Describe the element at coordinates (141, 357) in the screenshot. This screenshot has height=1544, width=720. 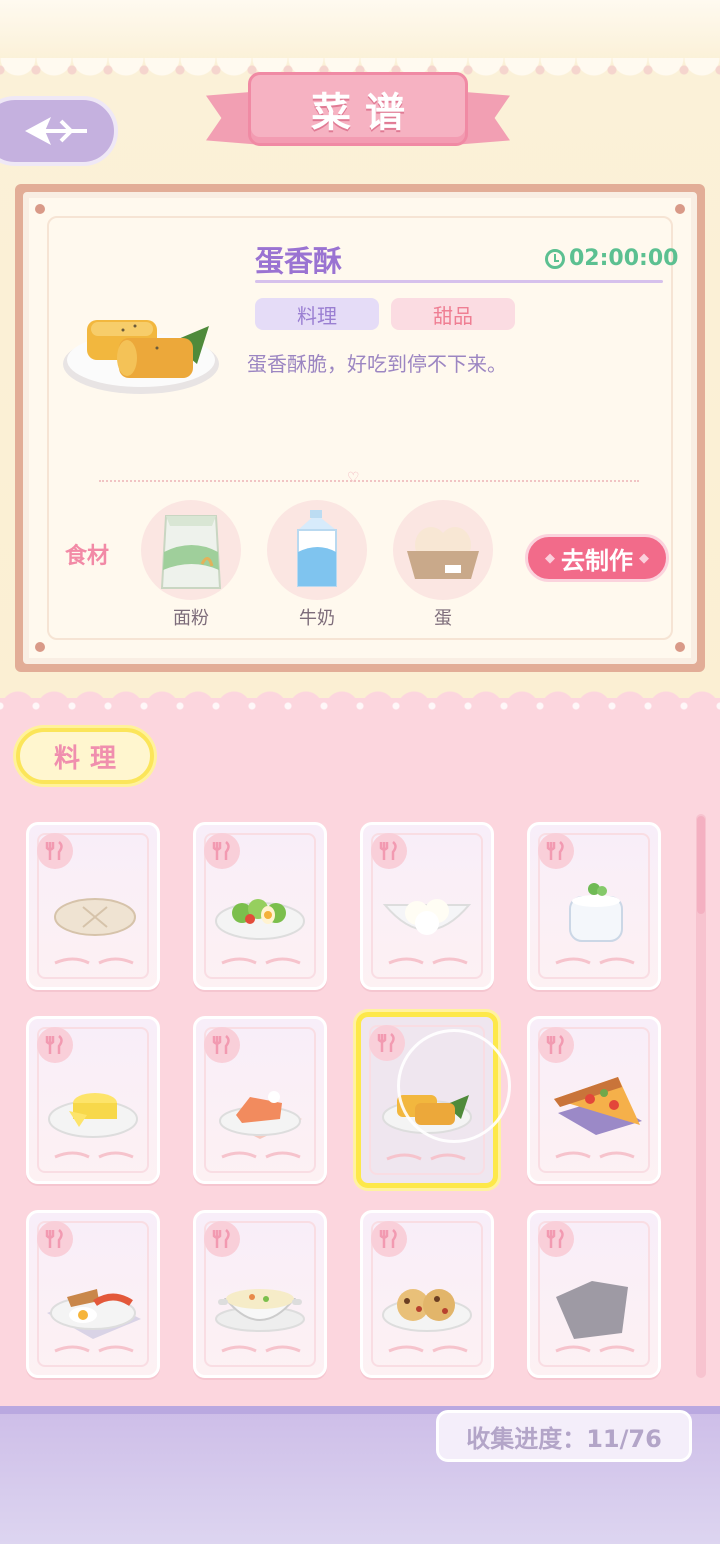
I see `egg-pastry-icon` at that location.